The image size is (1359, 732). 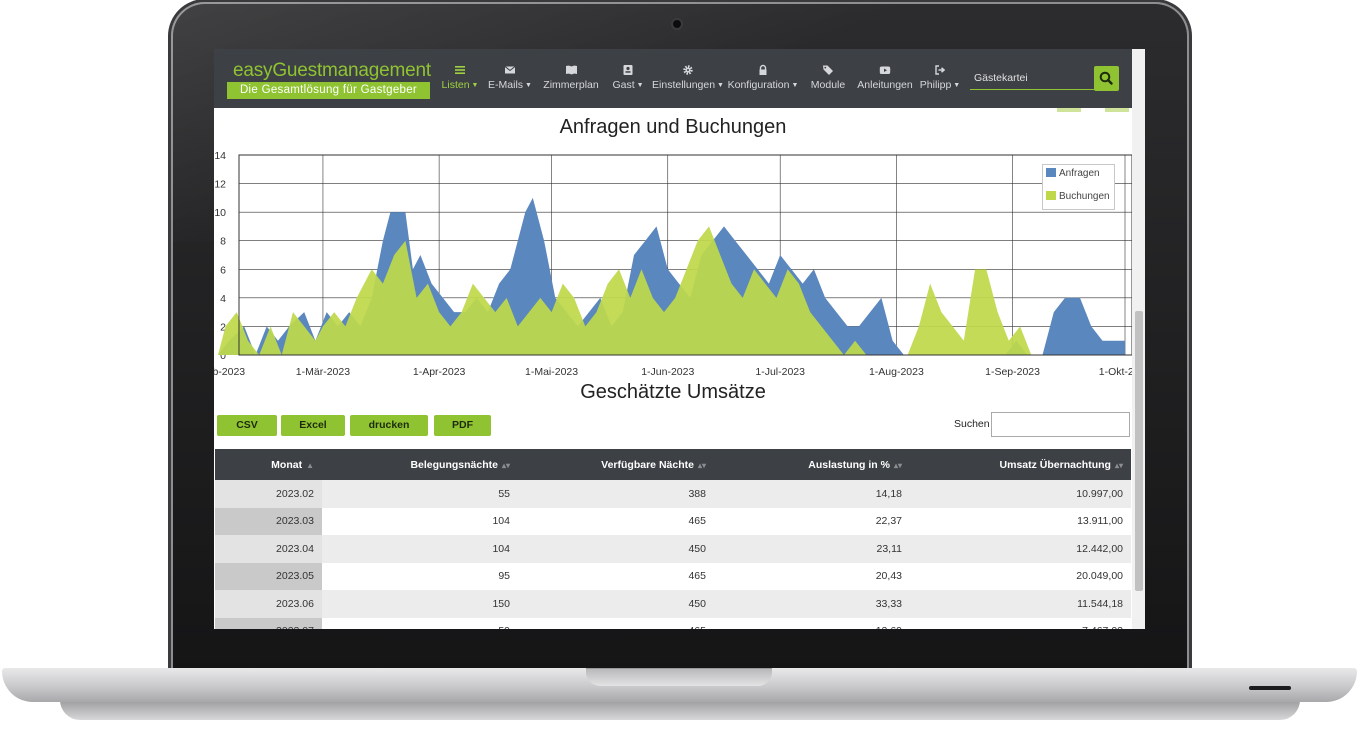 What do you see at coordinates (1051, 195) in the screenshot?
I see `legend-swatch-buchungen` at bounding box center [1051, 195].